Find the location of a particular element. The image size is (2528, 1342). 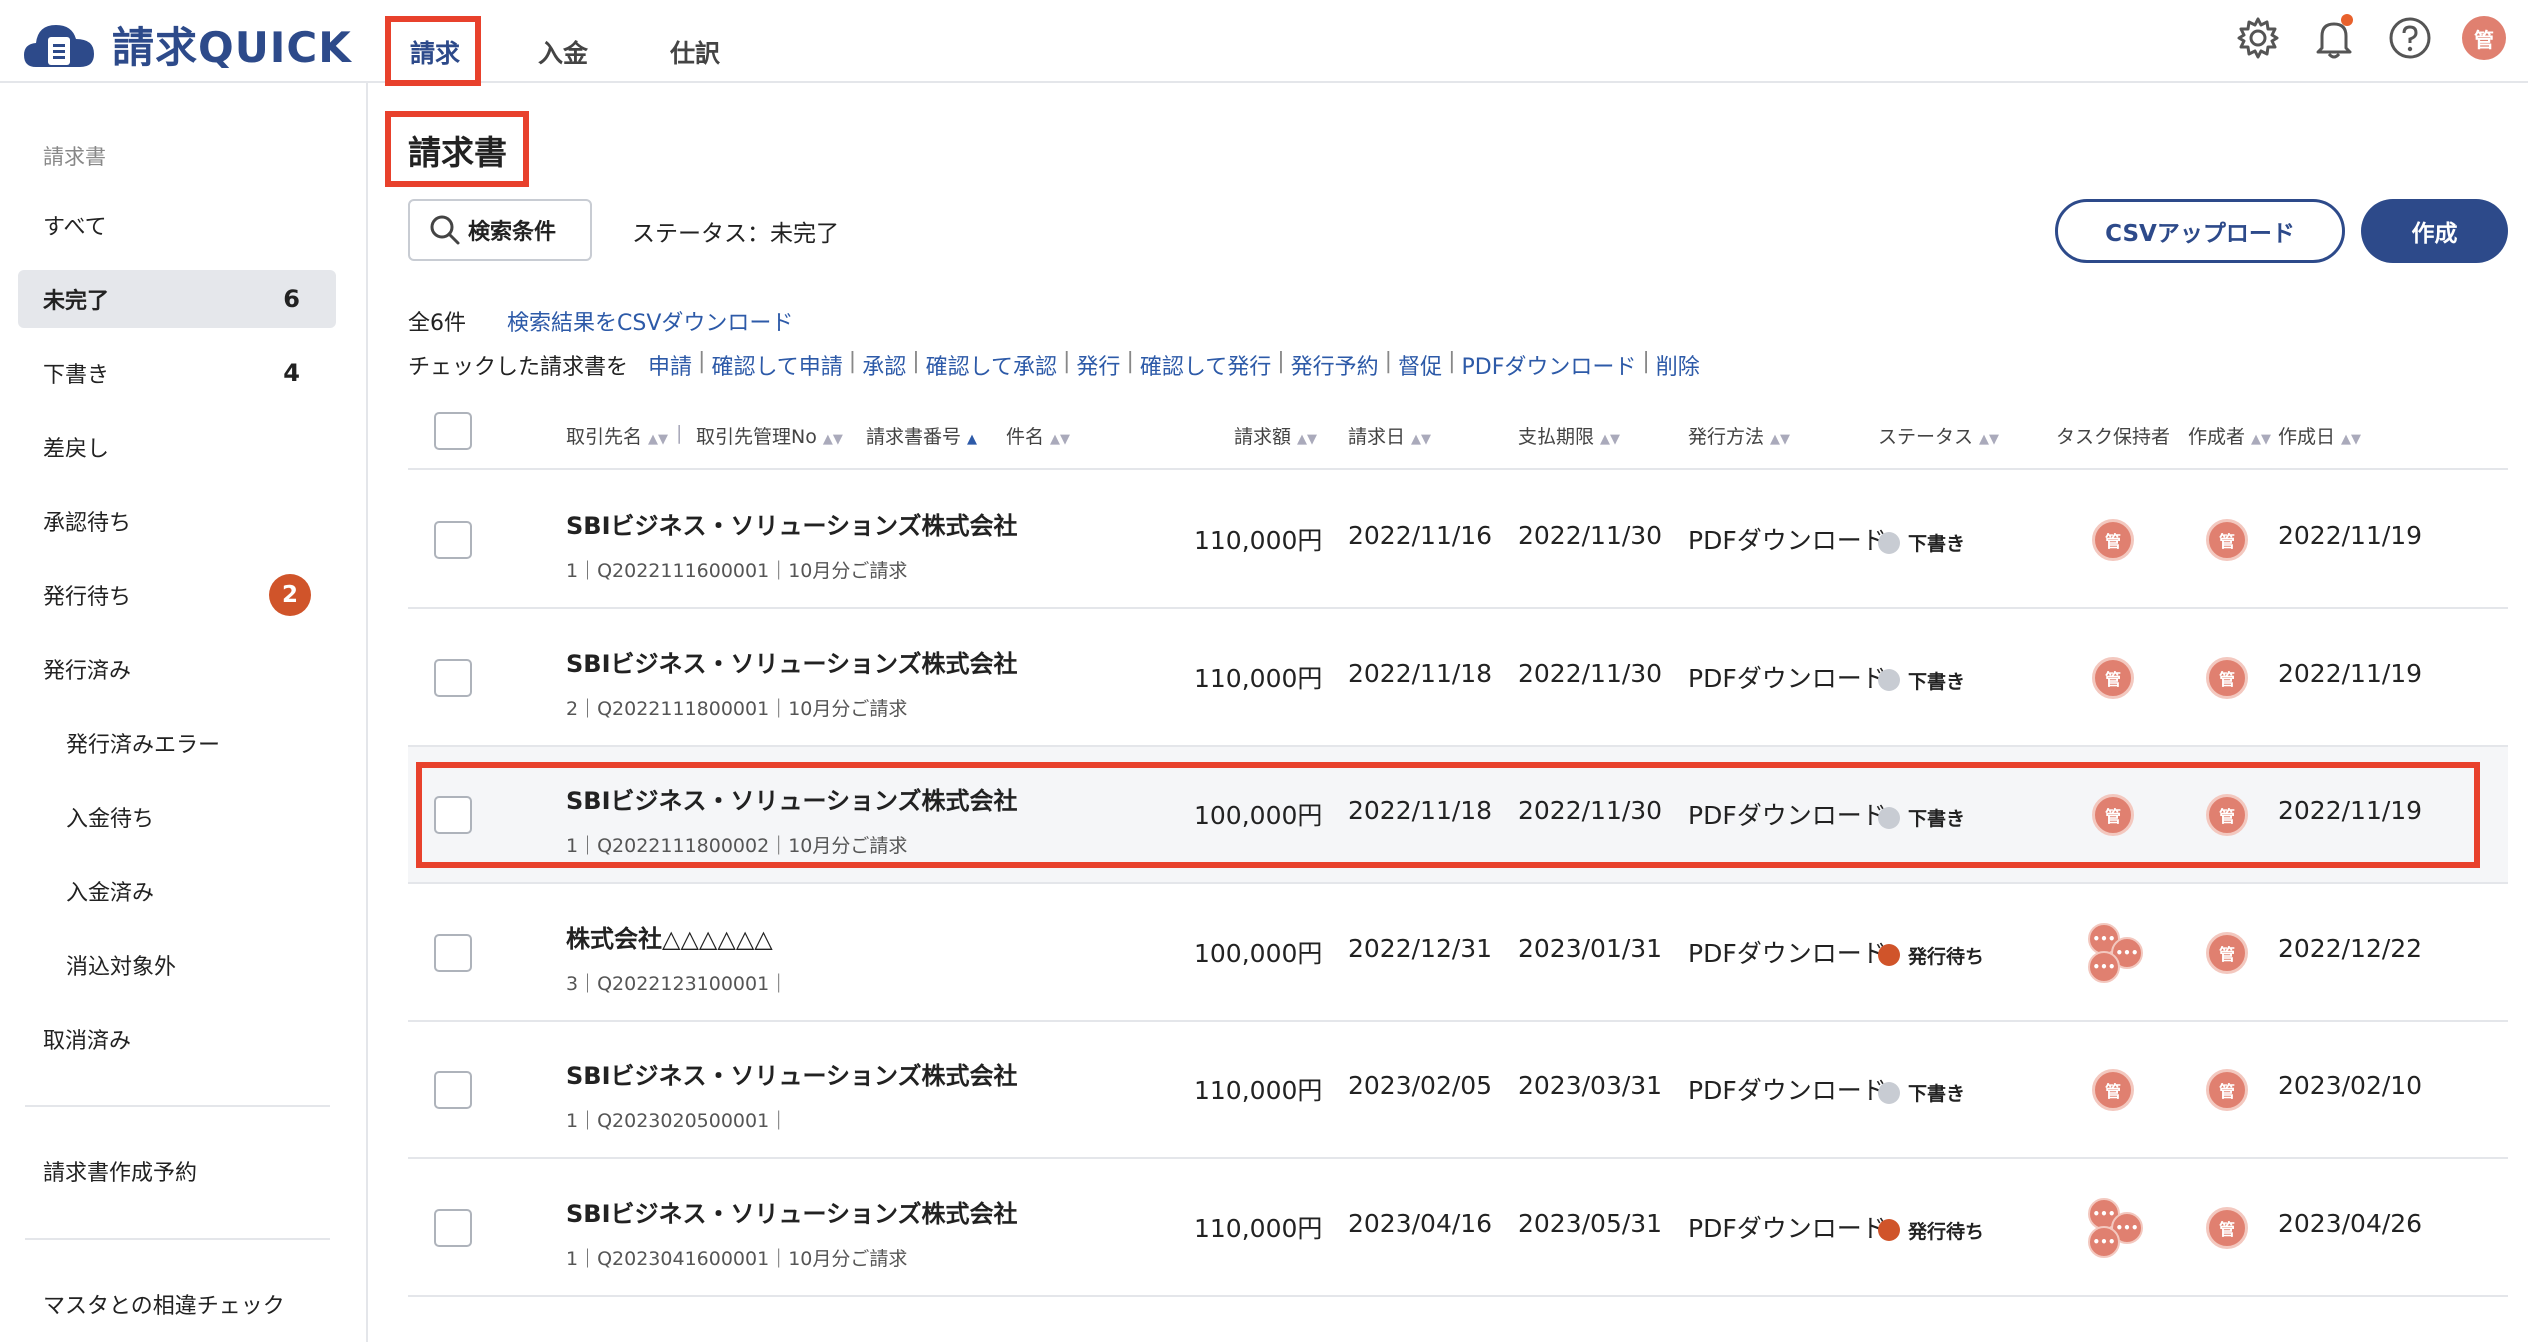

bulk-confirm-issue: 確認して発行 is located at coordinates (1205, 365).